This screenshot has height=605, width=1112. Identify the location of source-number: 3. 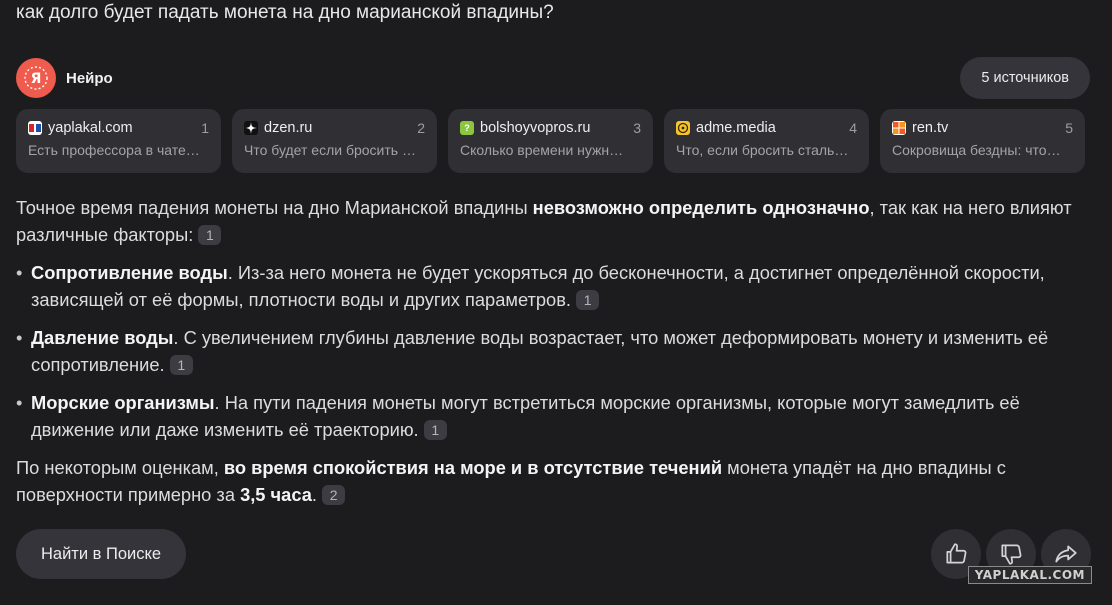
(637, 128).